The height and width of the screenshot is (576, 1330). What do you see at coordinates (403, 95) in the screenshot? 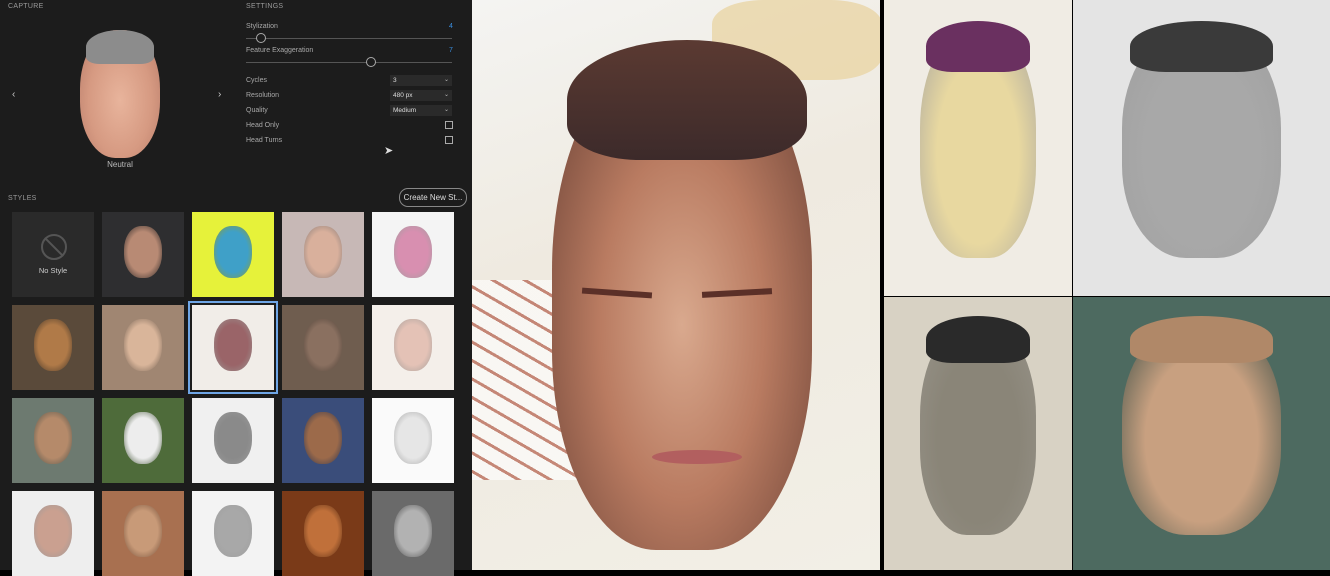
I see `resolution-value: 480 px` at bounding box center [403, 95].